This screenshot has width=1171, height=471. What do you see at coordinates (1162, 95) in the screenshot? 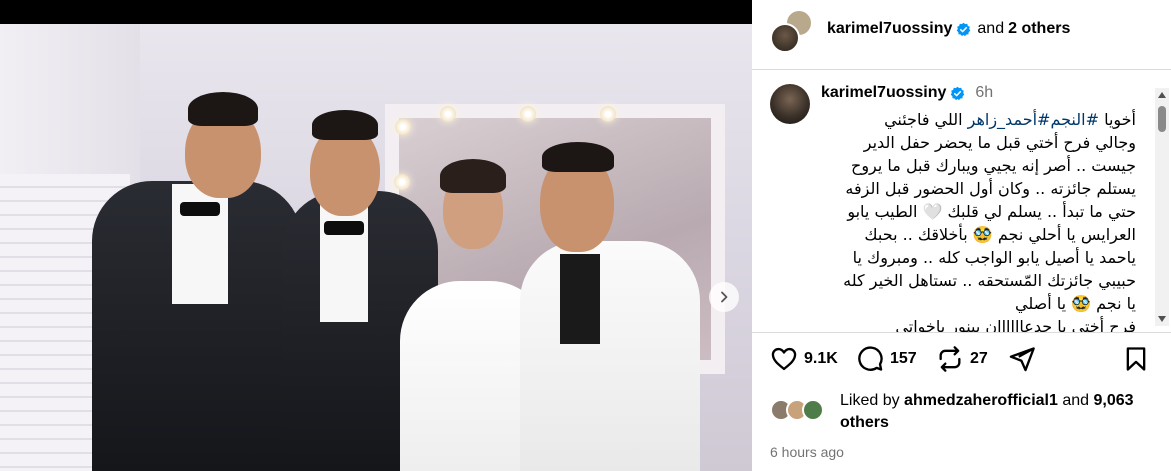
I see `scroll-up-arrow-icon` at bounding box center [1162, 95].